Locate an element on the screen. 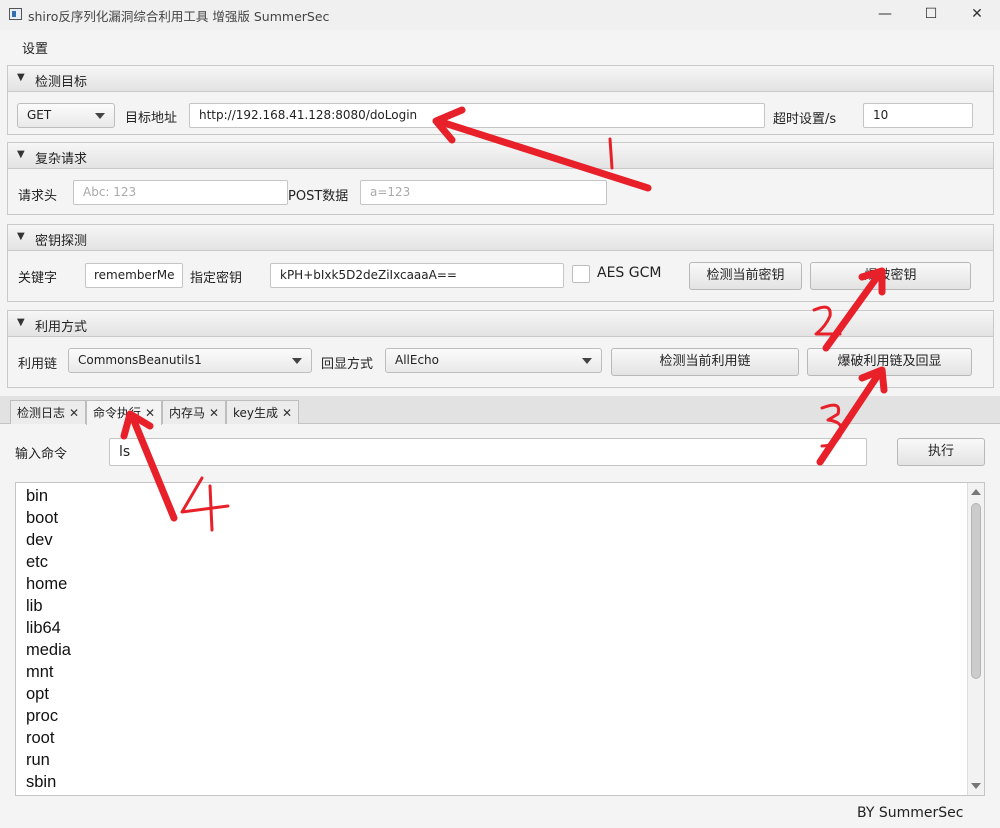  url-label: 目标地址 is located at coordinates (151, 118).